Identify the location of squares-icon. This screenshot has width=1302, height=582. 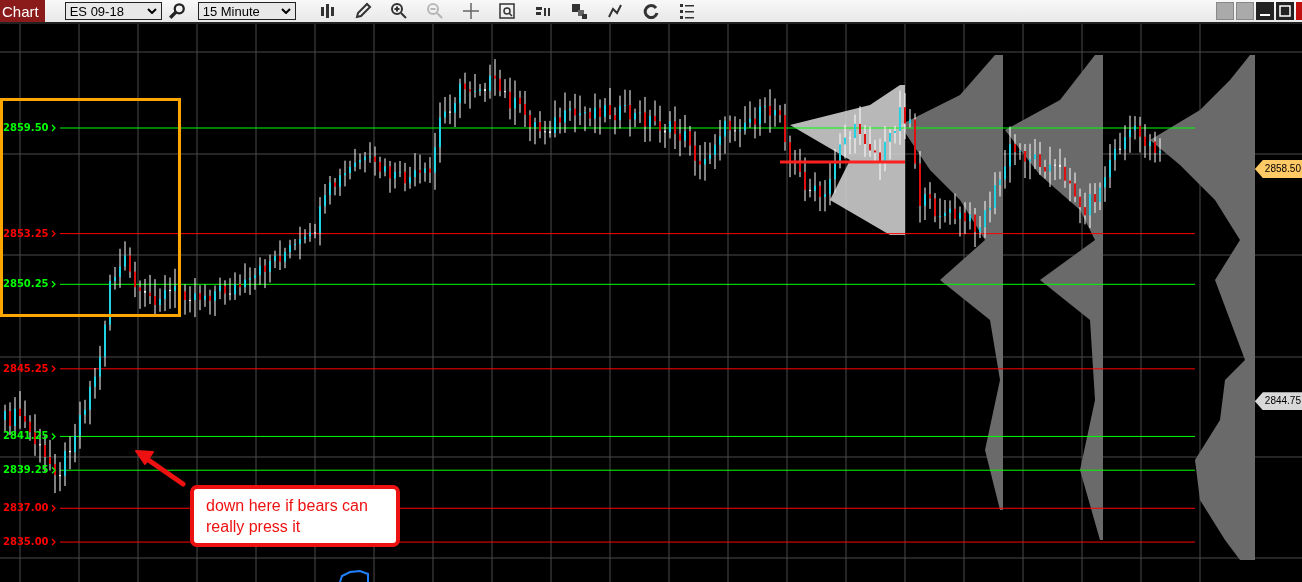
(578, 11).